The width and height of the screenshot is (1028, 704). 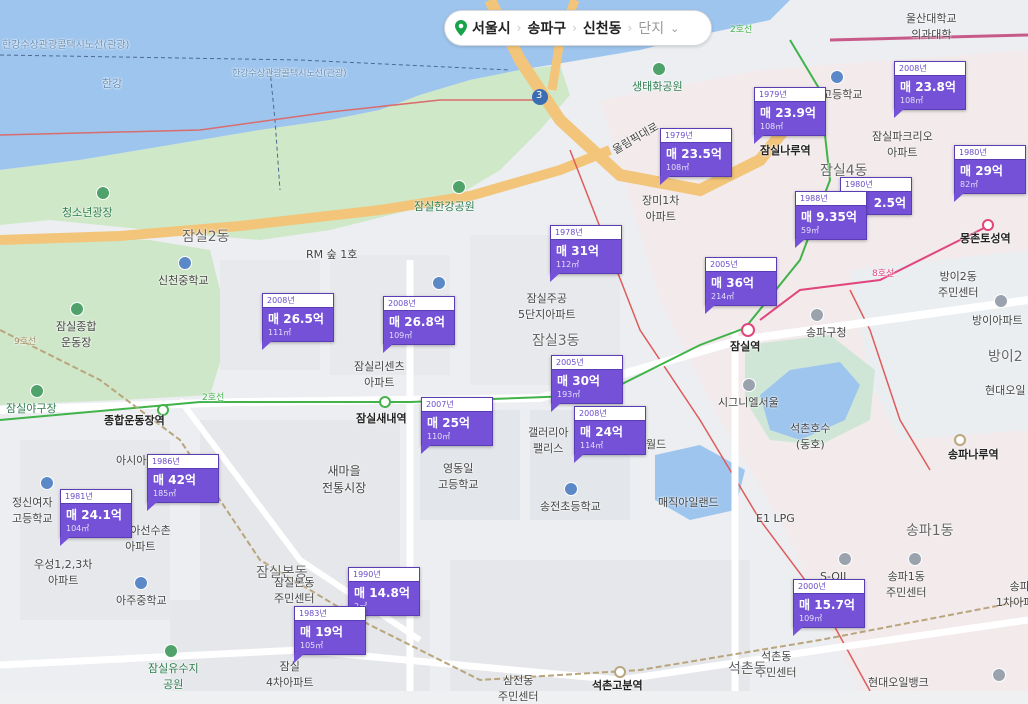 I want to click on line2-label-top: 2호선, so click(x=741, y=30).